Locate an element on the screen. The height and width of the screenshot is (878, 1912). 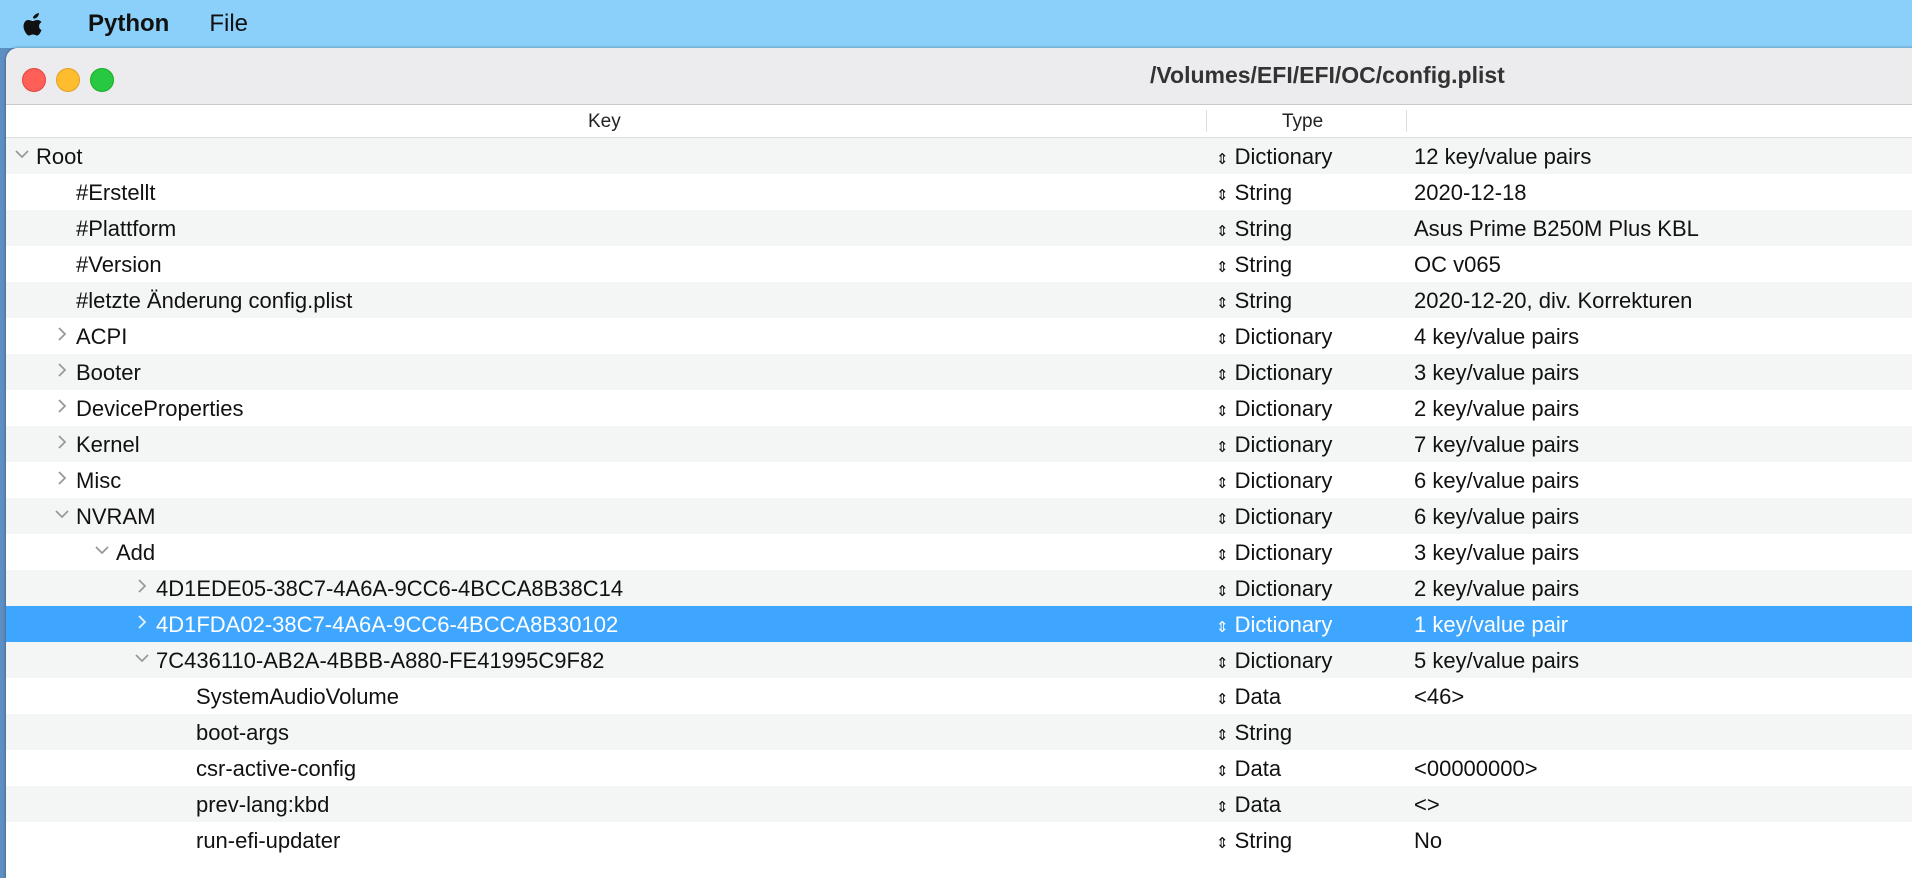
row-value: Asus Prime B250M Plus KBL is located at coordinates (1556, 229).